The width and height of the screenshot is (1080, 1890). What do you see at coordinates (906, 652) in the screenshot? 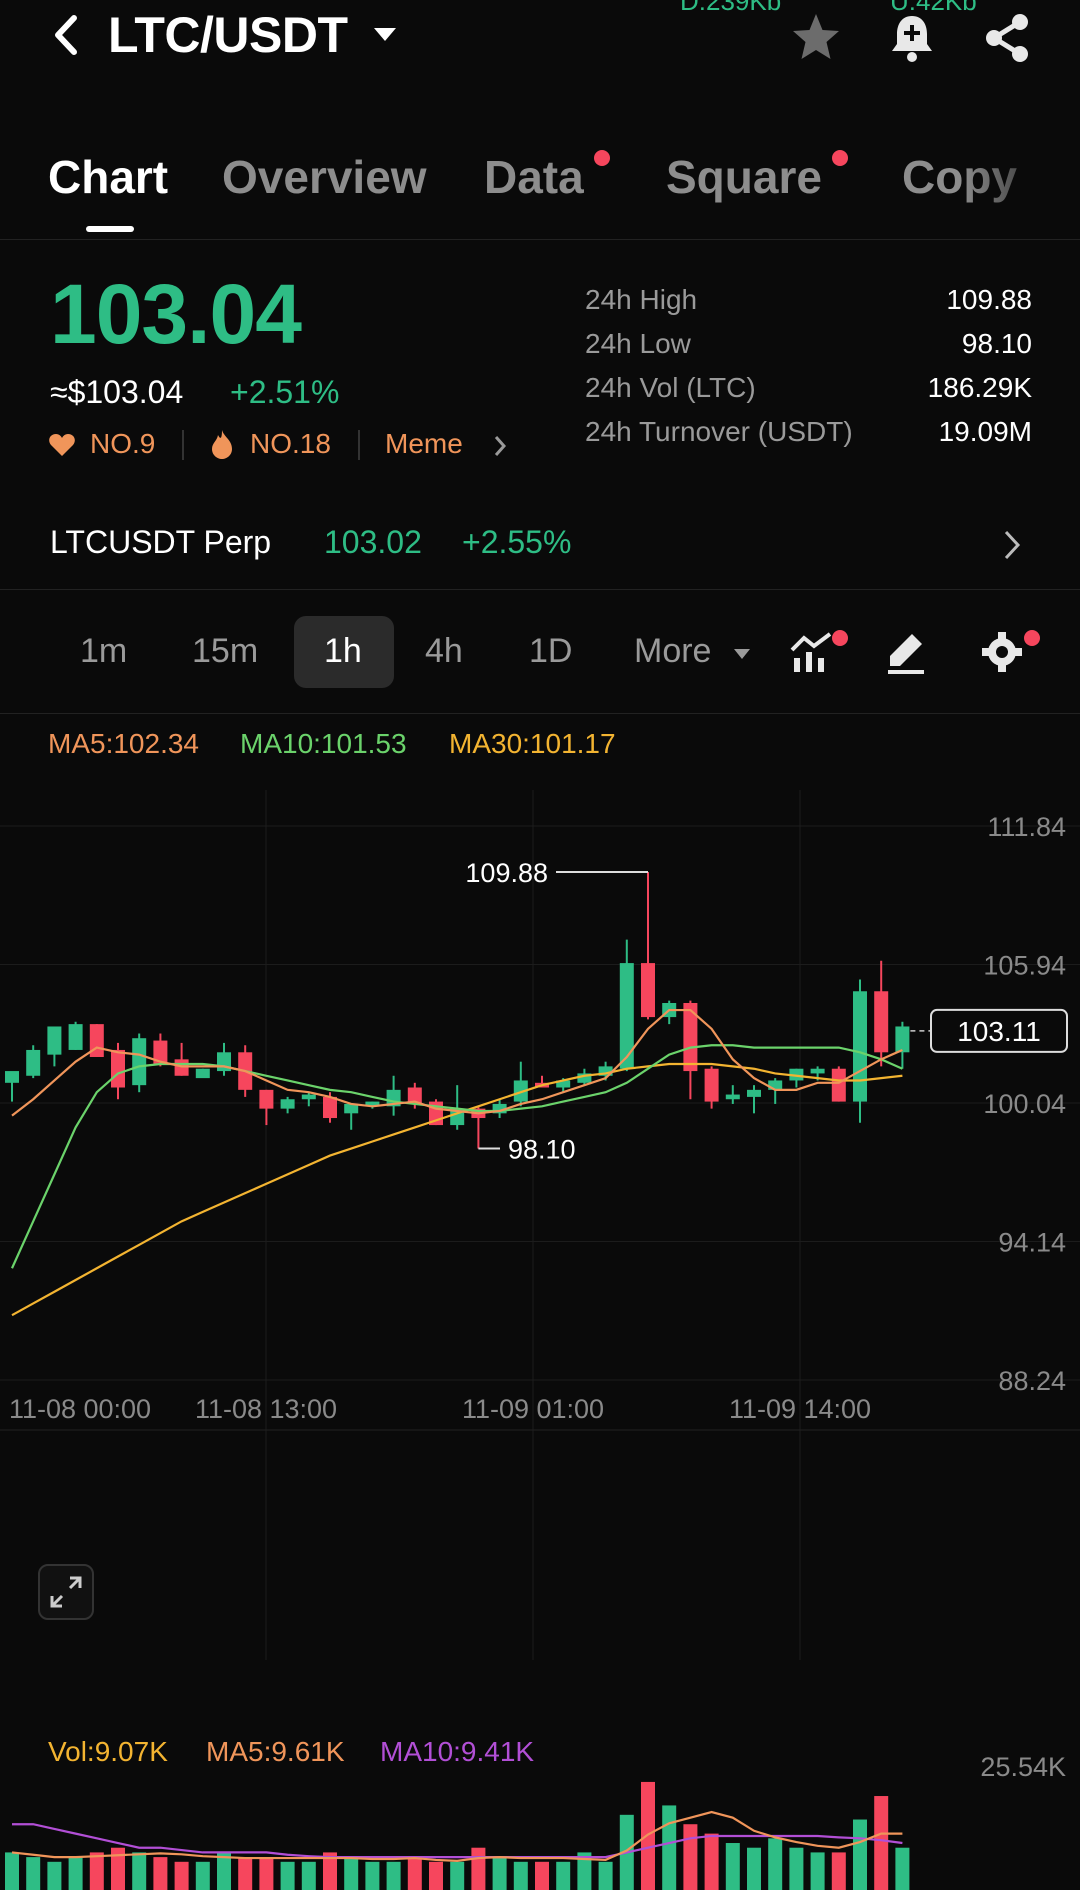
I see `draw-tool-icon` at bounding box center [906, 652].